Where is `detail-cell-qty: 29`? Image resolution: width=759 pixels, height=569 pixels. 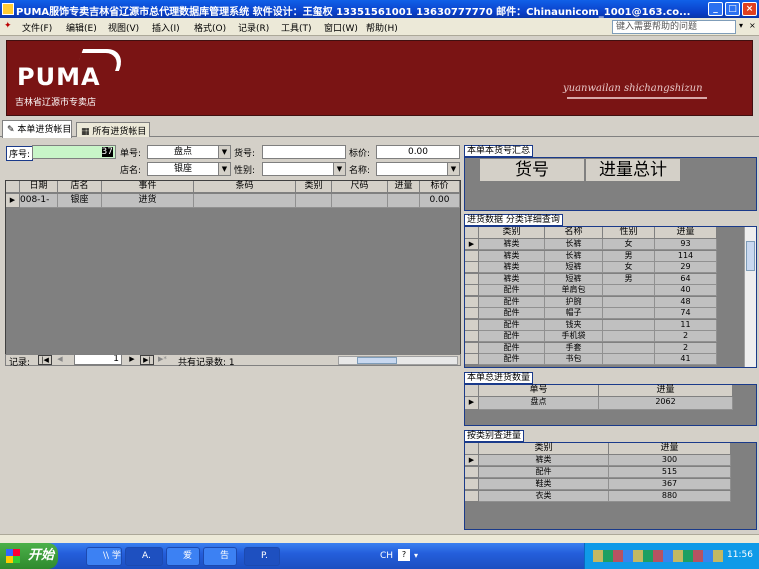 detail-cell-qty: 29 is located at coordinates (686, 267).